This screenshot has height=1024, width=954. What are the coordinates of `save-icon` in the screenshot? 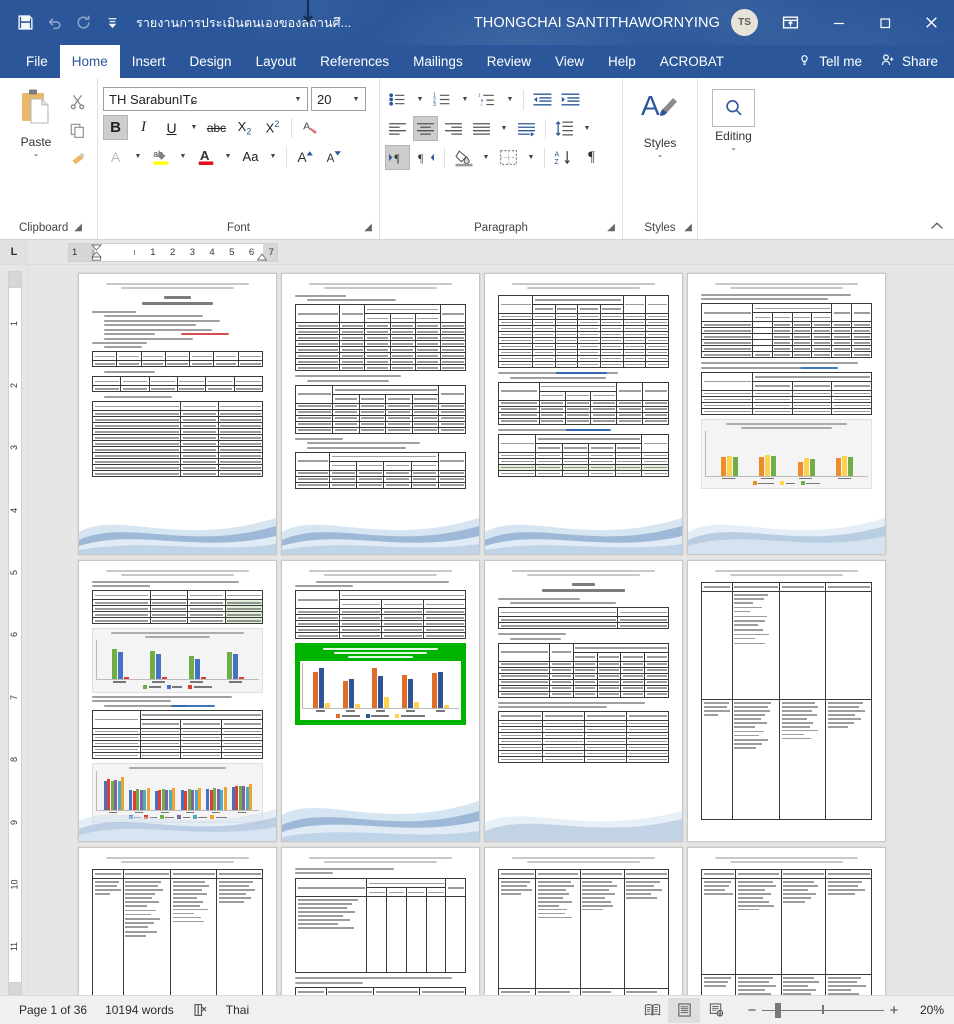 It's located at (25, 23).